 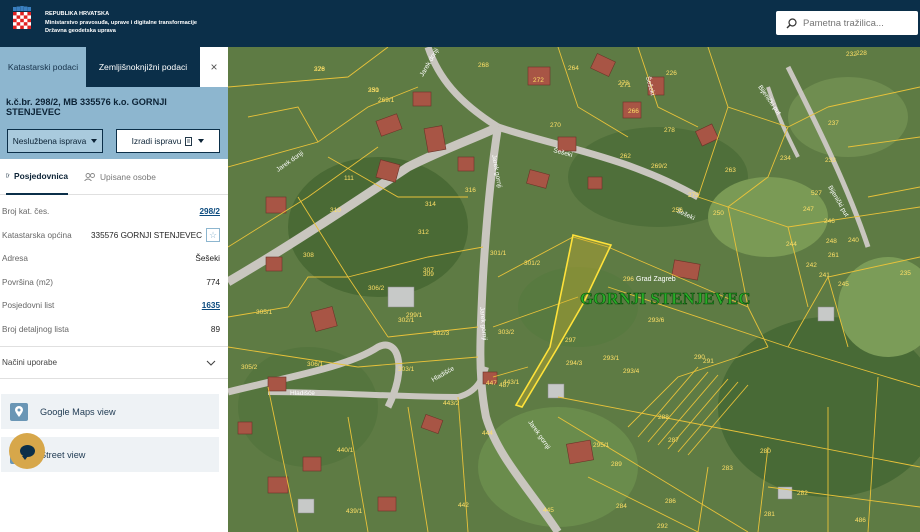 What do you see at coordinates (43, 67) in the screenshot?
I see `tab-cadastral-data: Katastarski podaci` at bounding box center [43, 67].